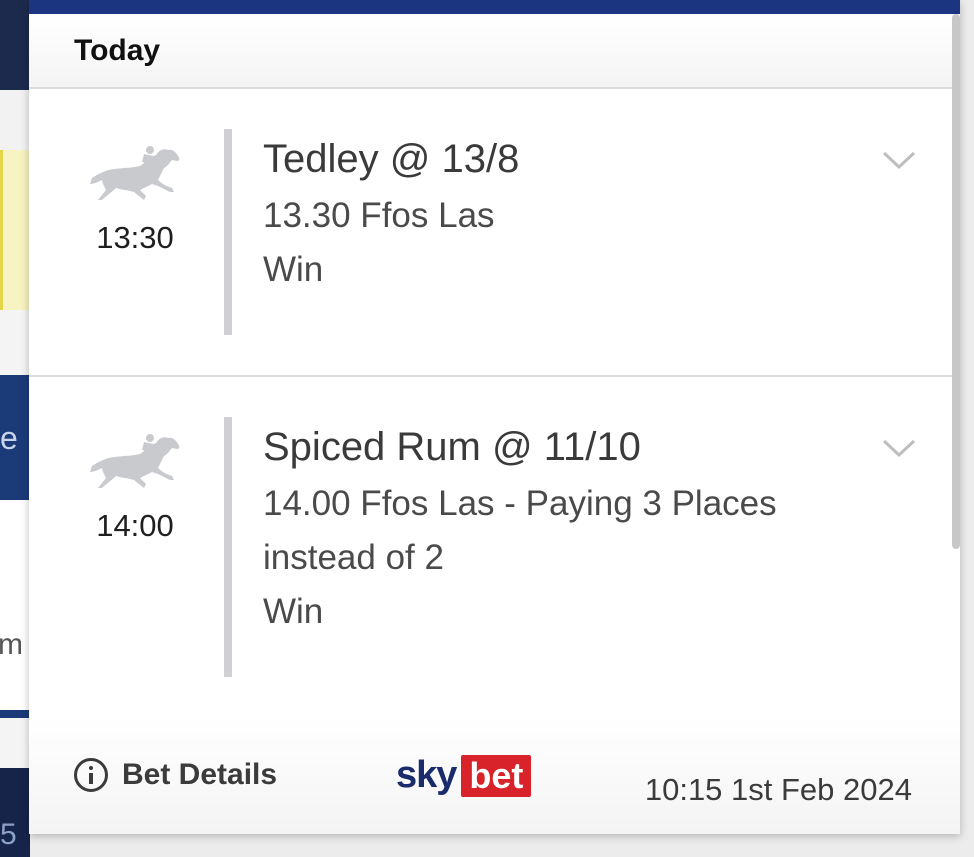  I want to click on race-time: 13:30, so click(135, 237).